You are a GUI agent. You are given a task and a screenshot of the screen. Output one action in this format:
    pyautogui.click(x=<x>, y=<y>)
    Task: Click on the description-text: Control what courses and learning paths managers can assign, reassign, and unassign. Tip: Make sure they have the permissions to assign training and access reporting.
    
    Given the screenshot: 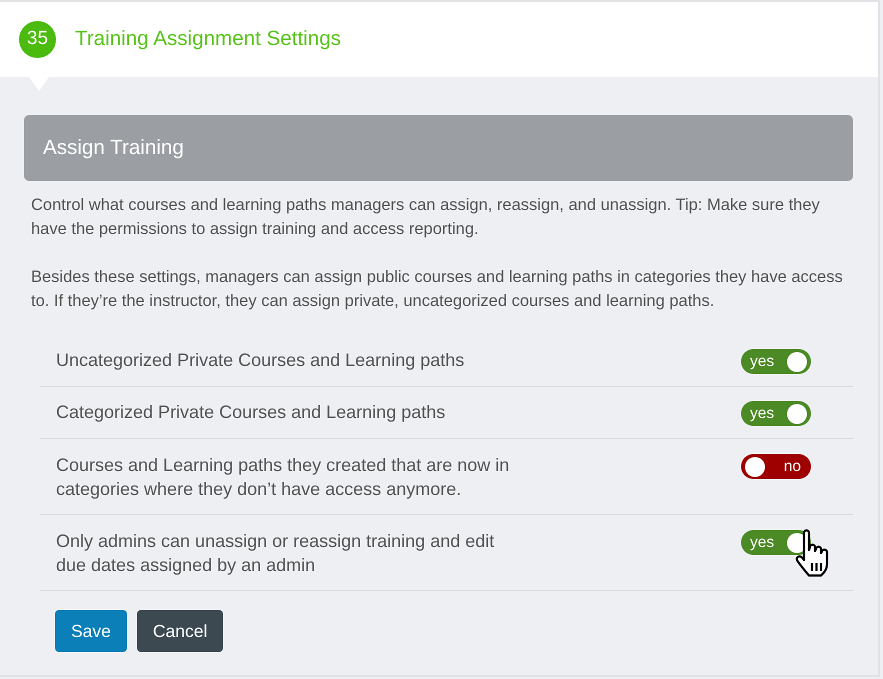 What is the action you would take?
    pyautogui.click(x=426, y=217)
    